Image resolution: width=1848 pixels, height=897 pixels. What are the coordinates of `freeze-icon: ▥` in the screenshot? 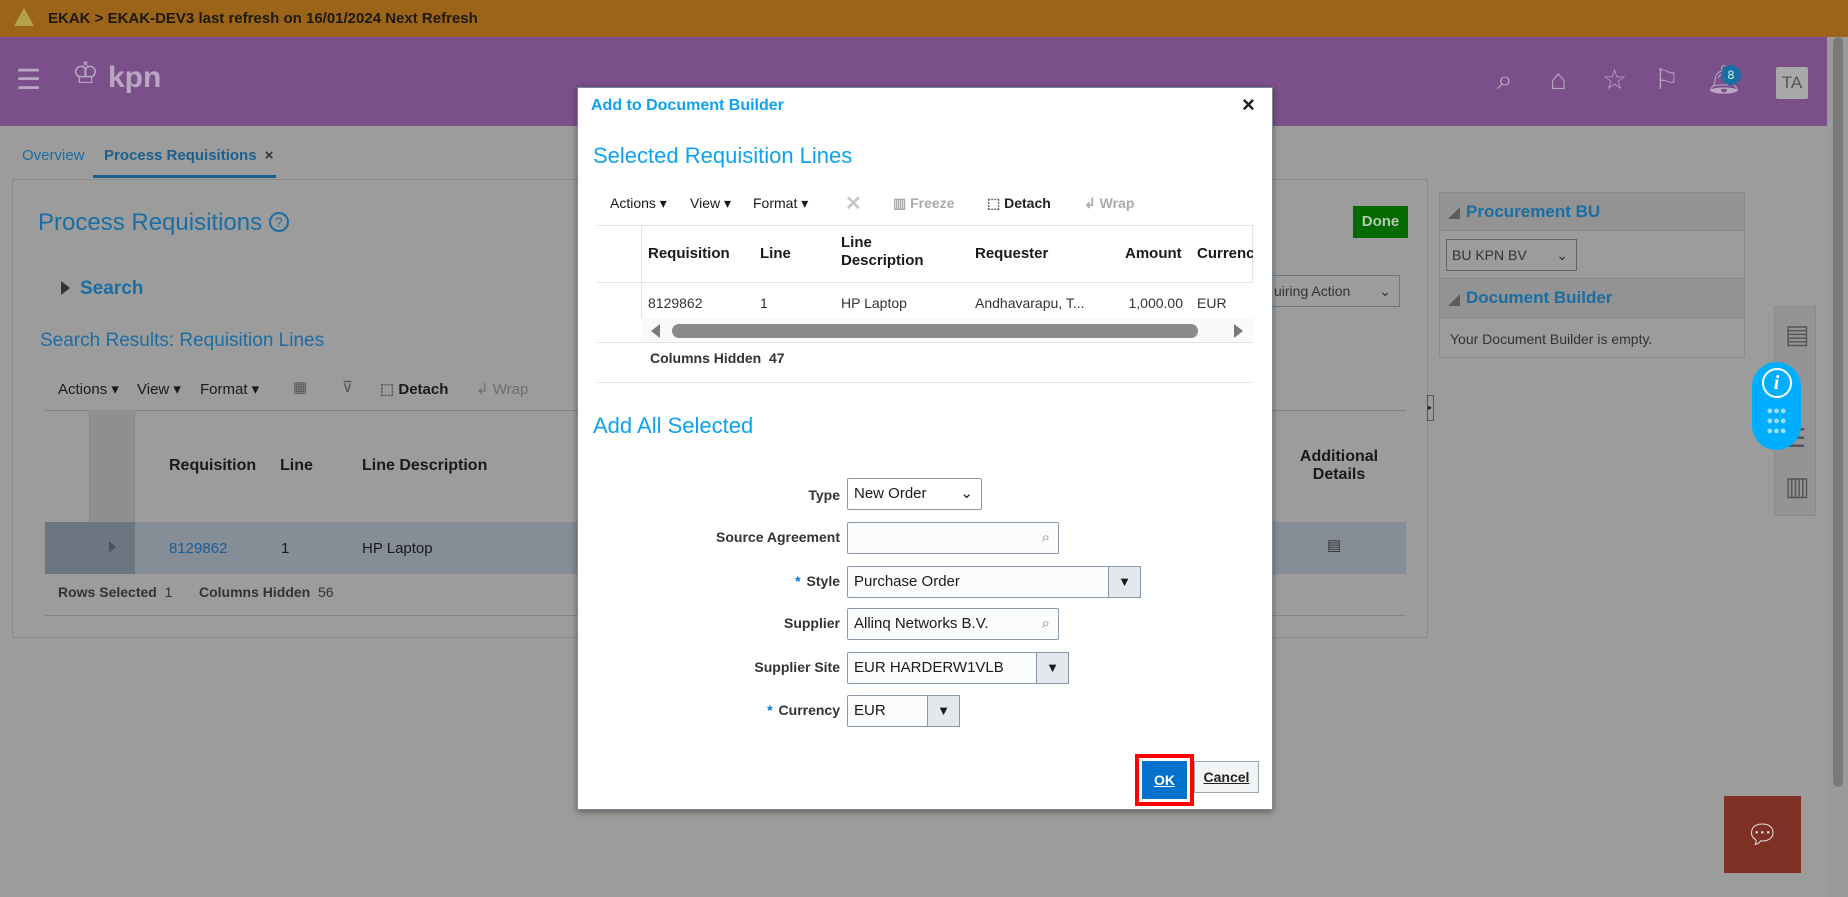 It's located at (900, 203).